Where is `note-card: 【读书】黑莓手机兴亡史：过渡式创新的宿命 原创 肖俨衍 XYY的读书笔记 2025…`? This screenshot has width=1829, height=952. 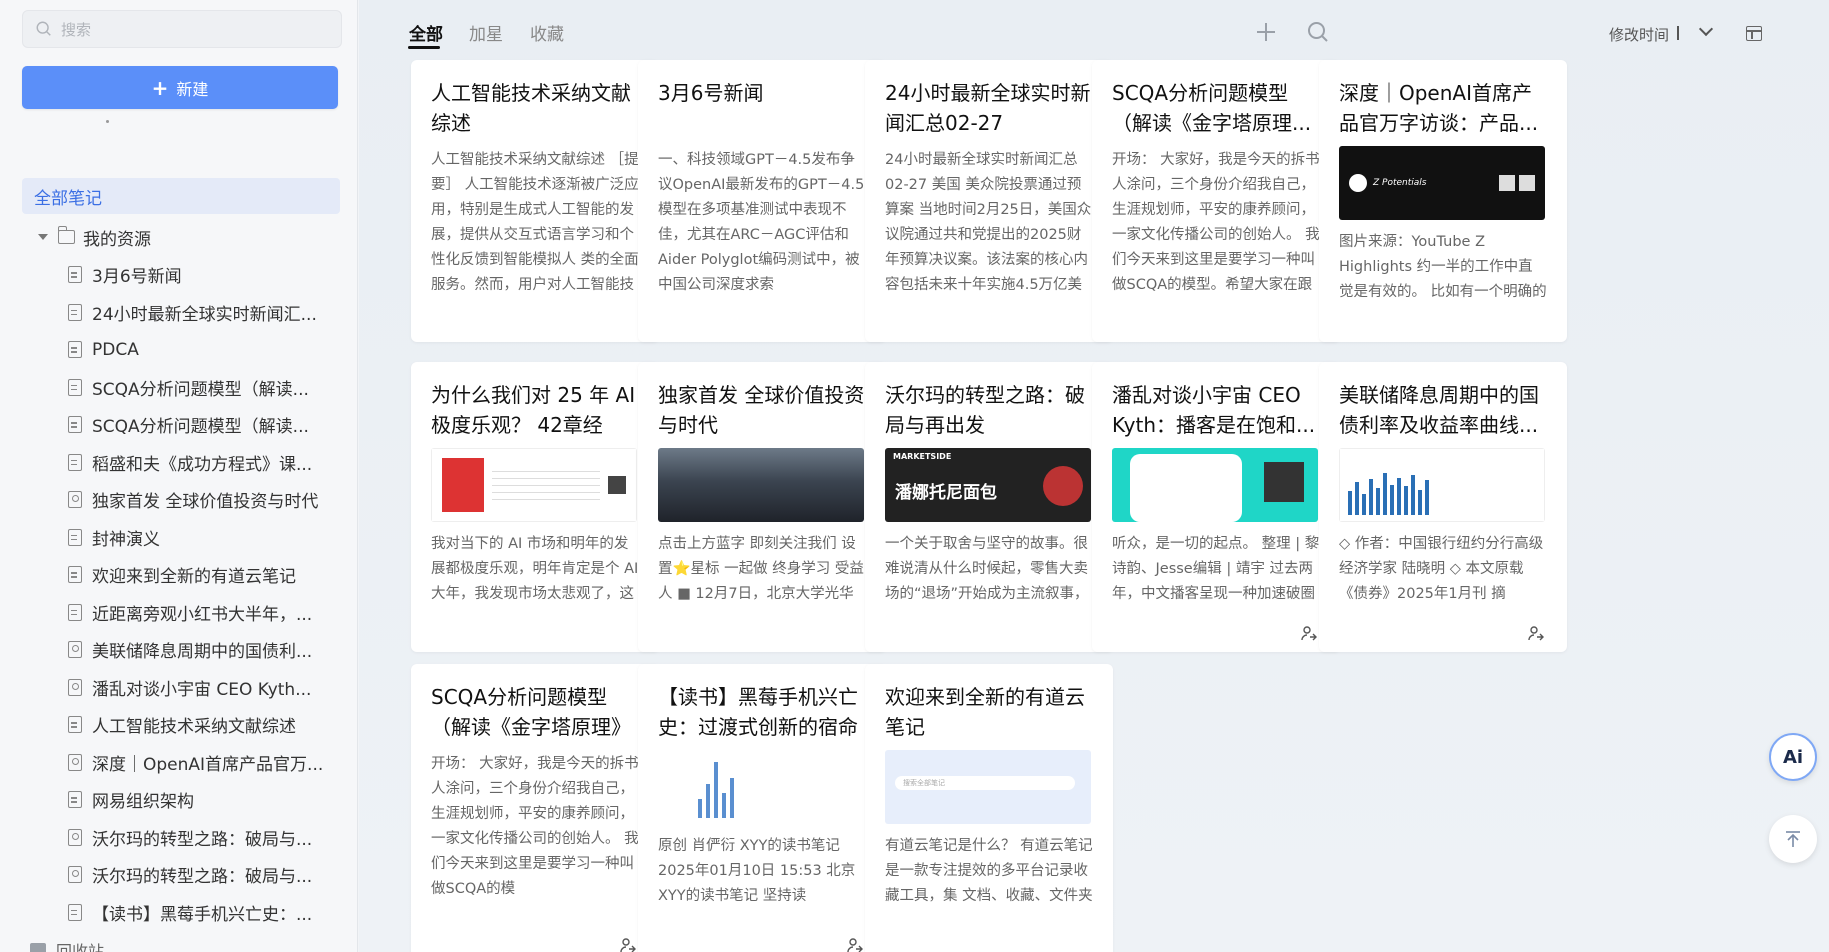
note-card: 【读书】黑莓手机兴亡史：过渡式创新的宿命 原创 肖俨衍 XYY的读书笔记 2025… is located at coordinates (762, 808).